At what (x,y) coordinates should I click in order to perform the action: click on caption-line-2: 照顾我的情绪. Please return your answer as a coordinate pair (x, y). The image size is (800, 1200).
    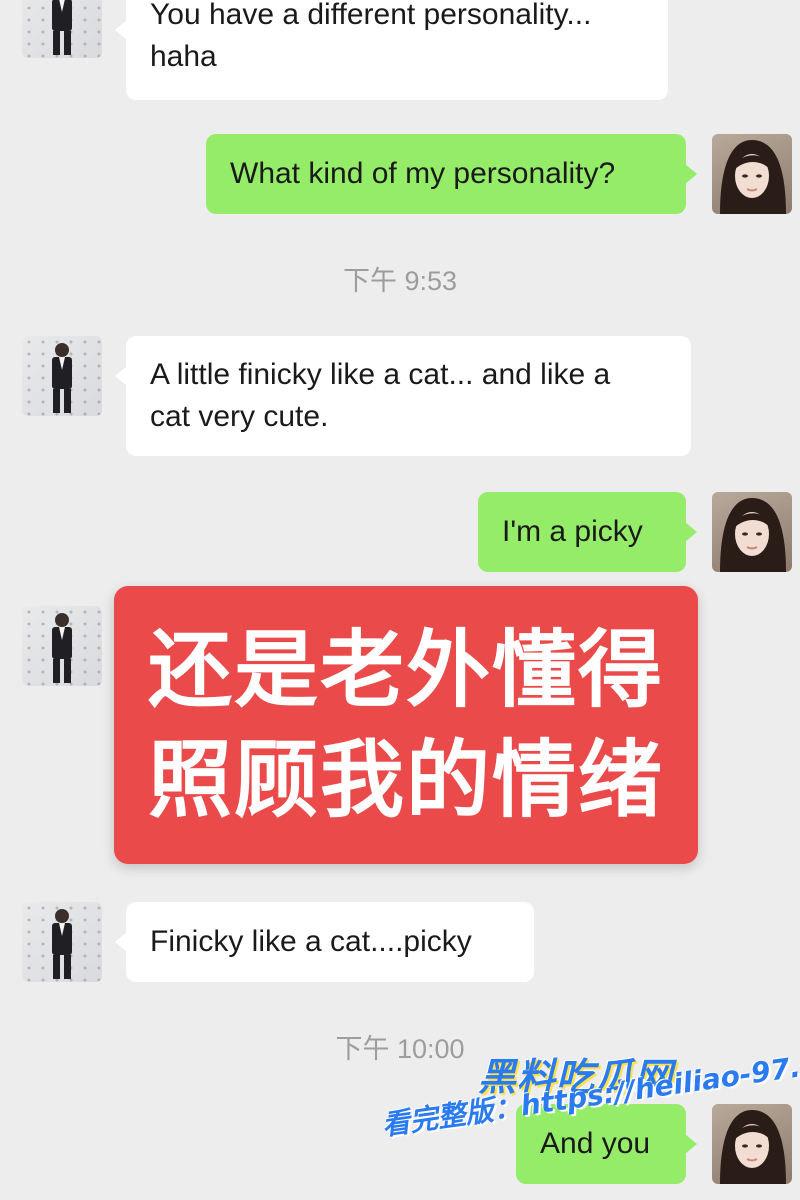
    Looking at the image, I should click on (405, 780).